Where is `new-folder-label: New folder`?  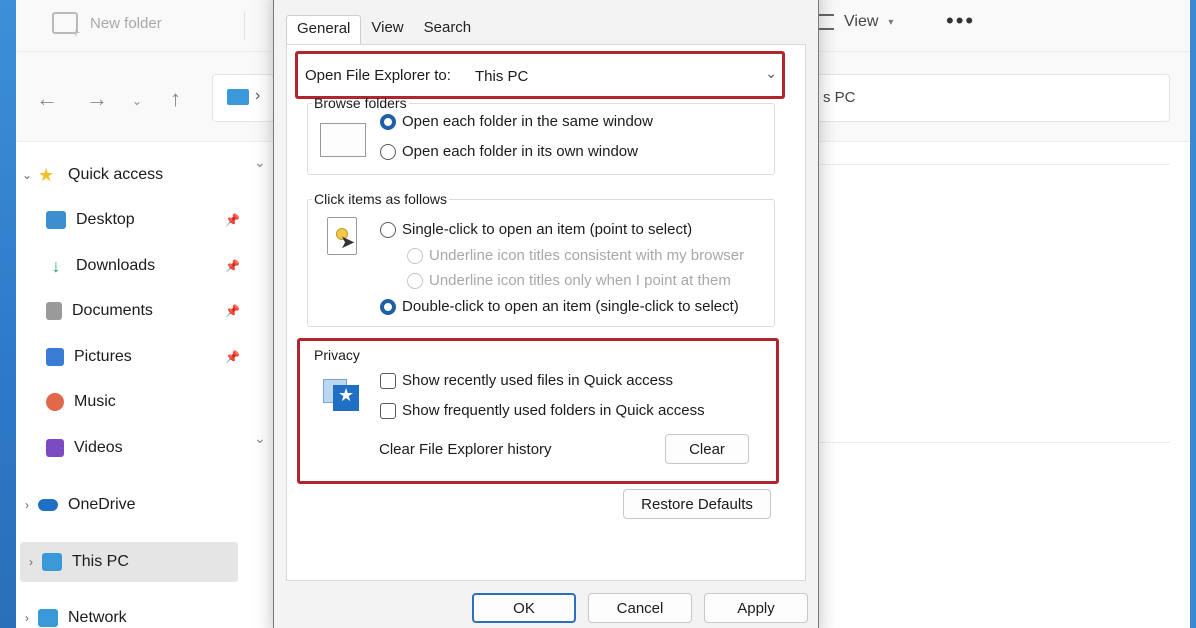 new-folder-label: New folder is located at coordinates (126, 23).